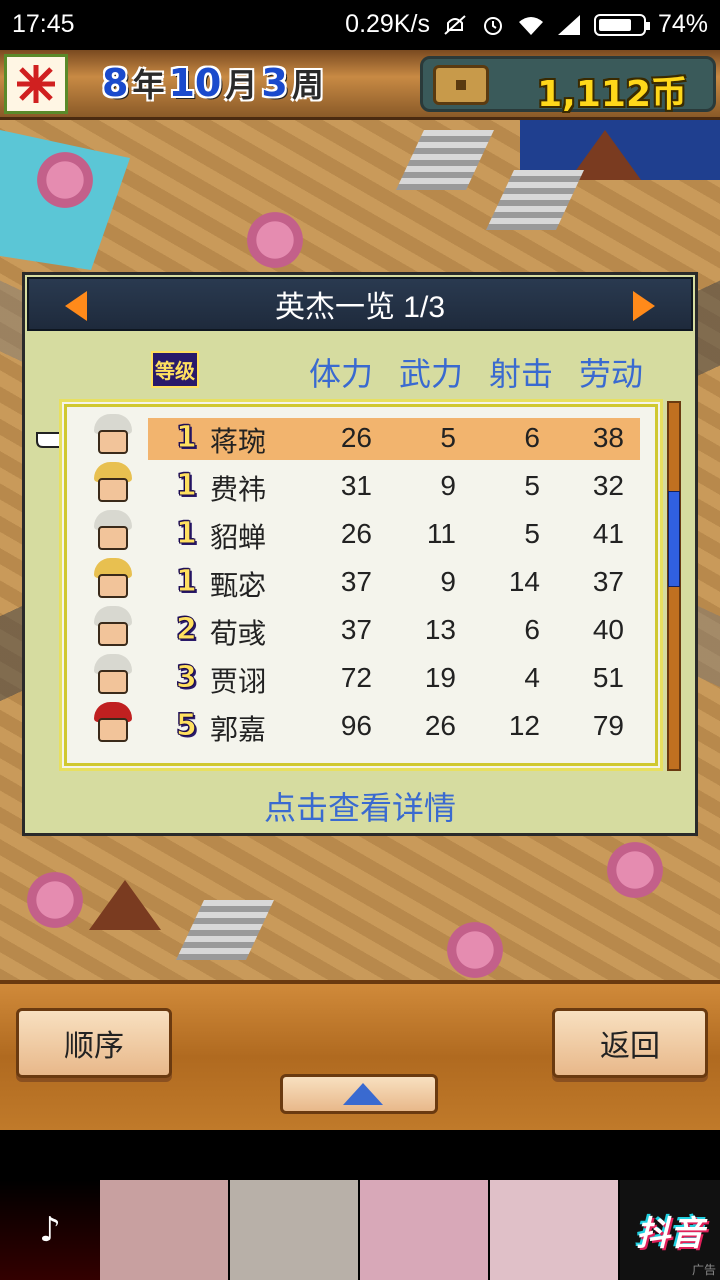 This screenshot has width=720, height=1280. I want to click on panel-header: 英杰一览 1/3, so click(360, 304).